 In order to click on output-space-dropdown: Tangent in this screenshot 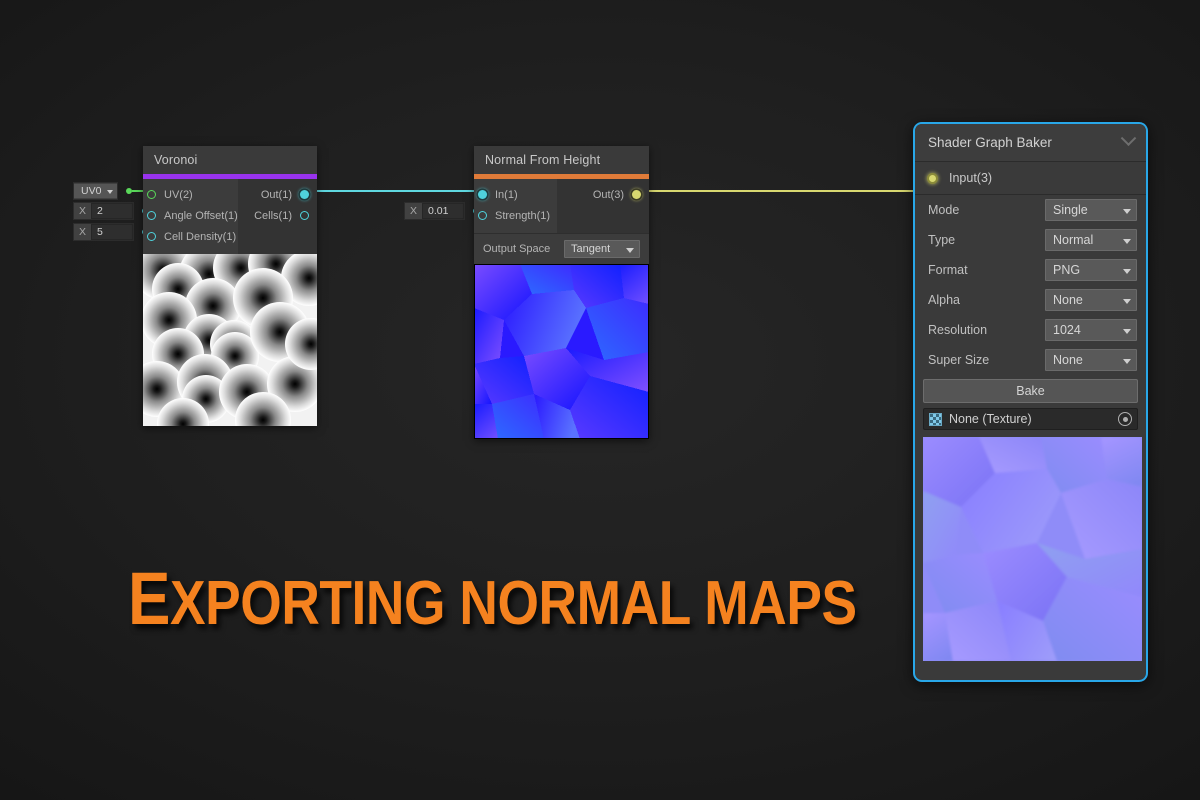, I will do `click(602, 249)`.